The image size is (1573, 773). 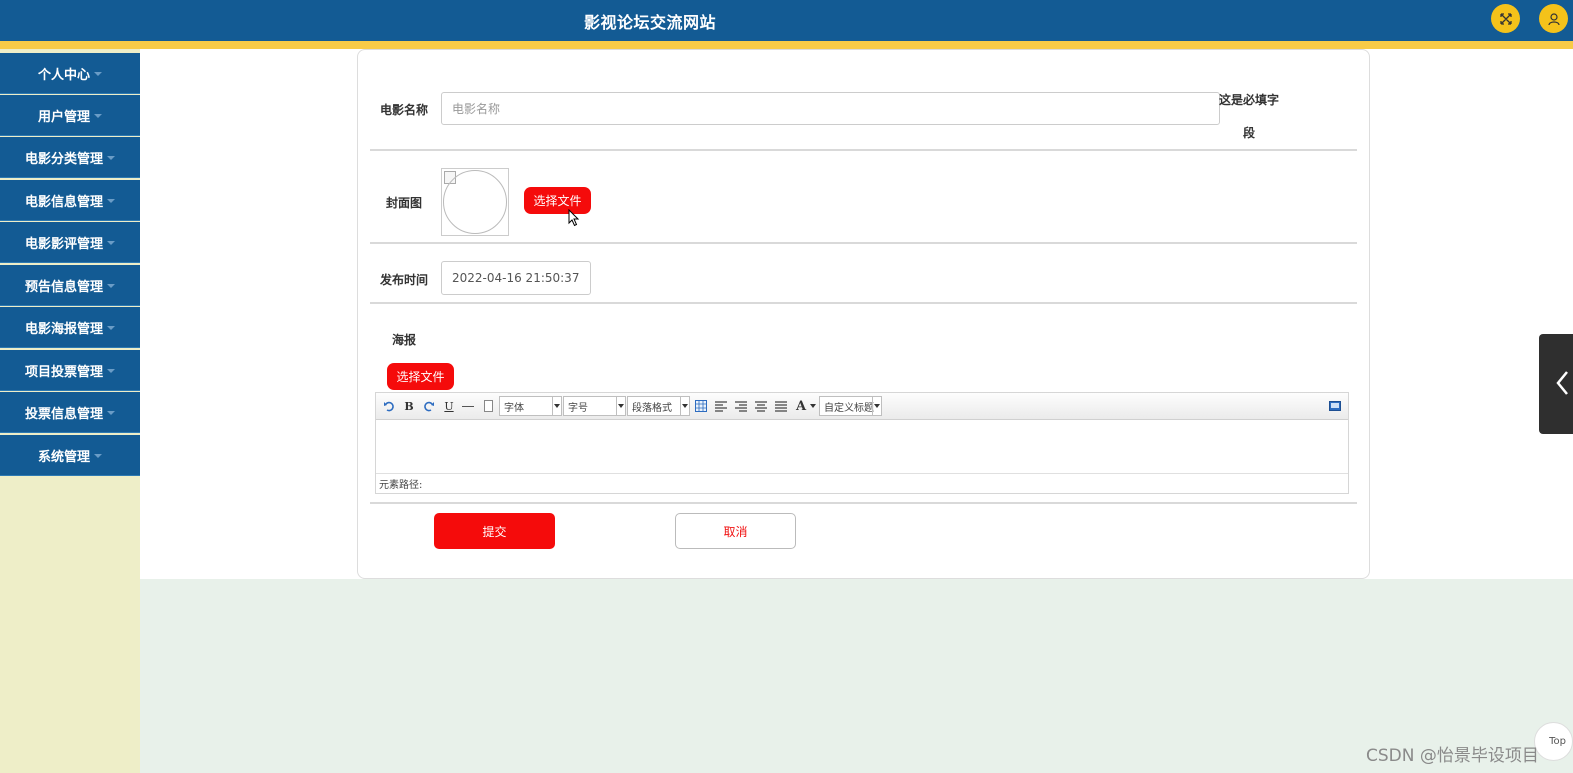 I want to click on align-center-icon, so click(x=761, y=406).